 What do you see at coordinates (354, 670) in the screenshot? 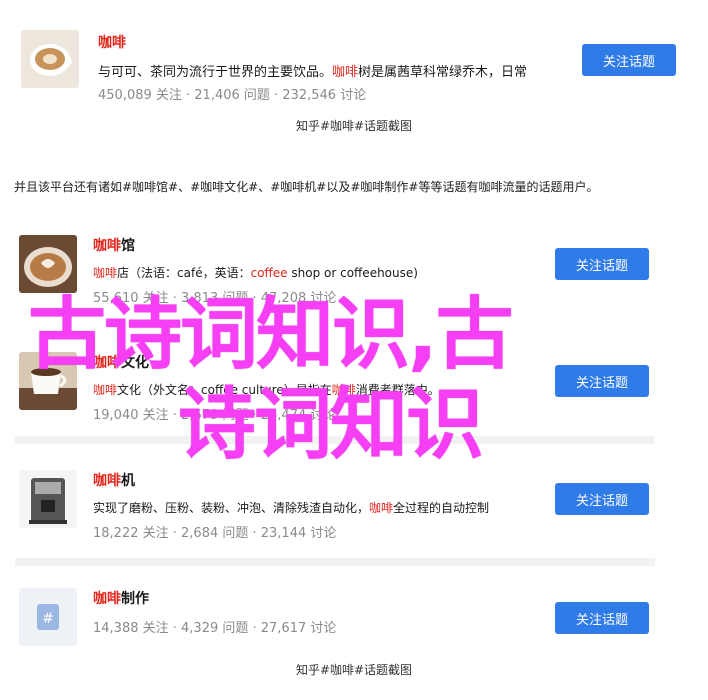
I see `screenshot-caption-bottom: 知乎#咖啡#话题截图` at bounding box center [354, 670].